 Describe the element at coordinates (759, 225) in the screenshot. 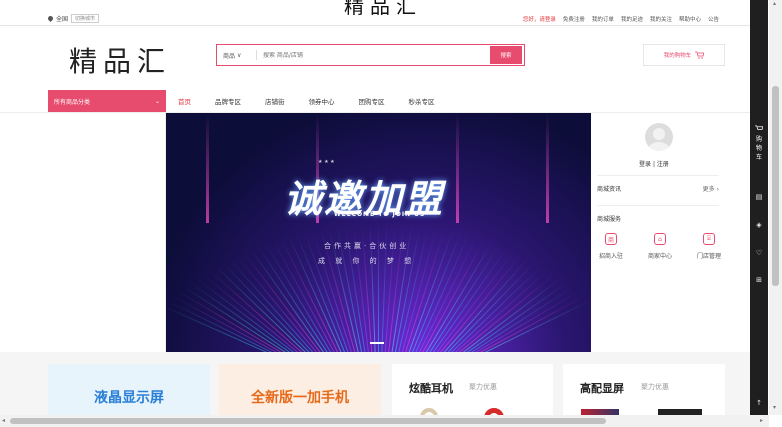

I see `coupon-icon: ◈` at that location.